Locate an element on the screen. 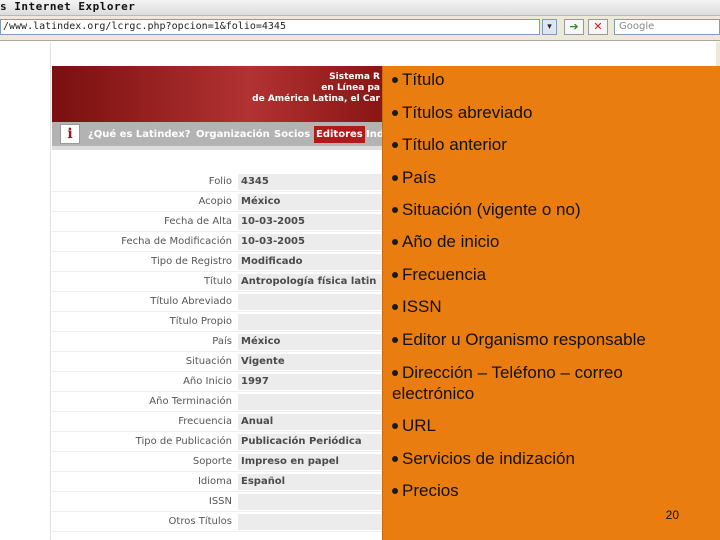  bullet-item-direccion: Dirección – Teléfono – correo is located at coordinates (507, 373).